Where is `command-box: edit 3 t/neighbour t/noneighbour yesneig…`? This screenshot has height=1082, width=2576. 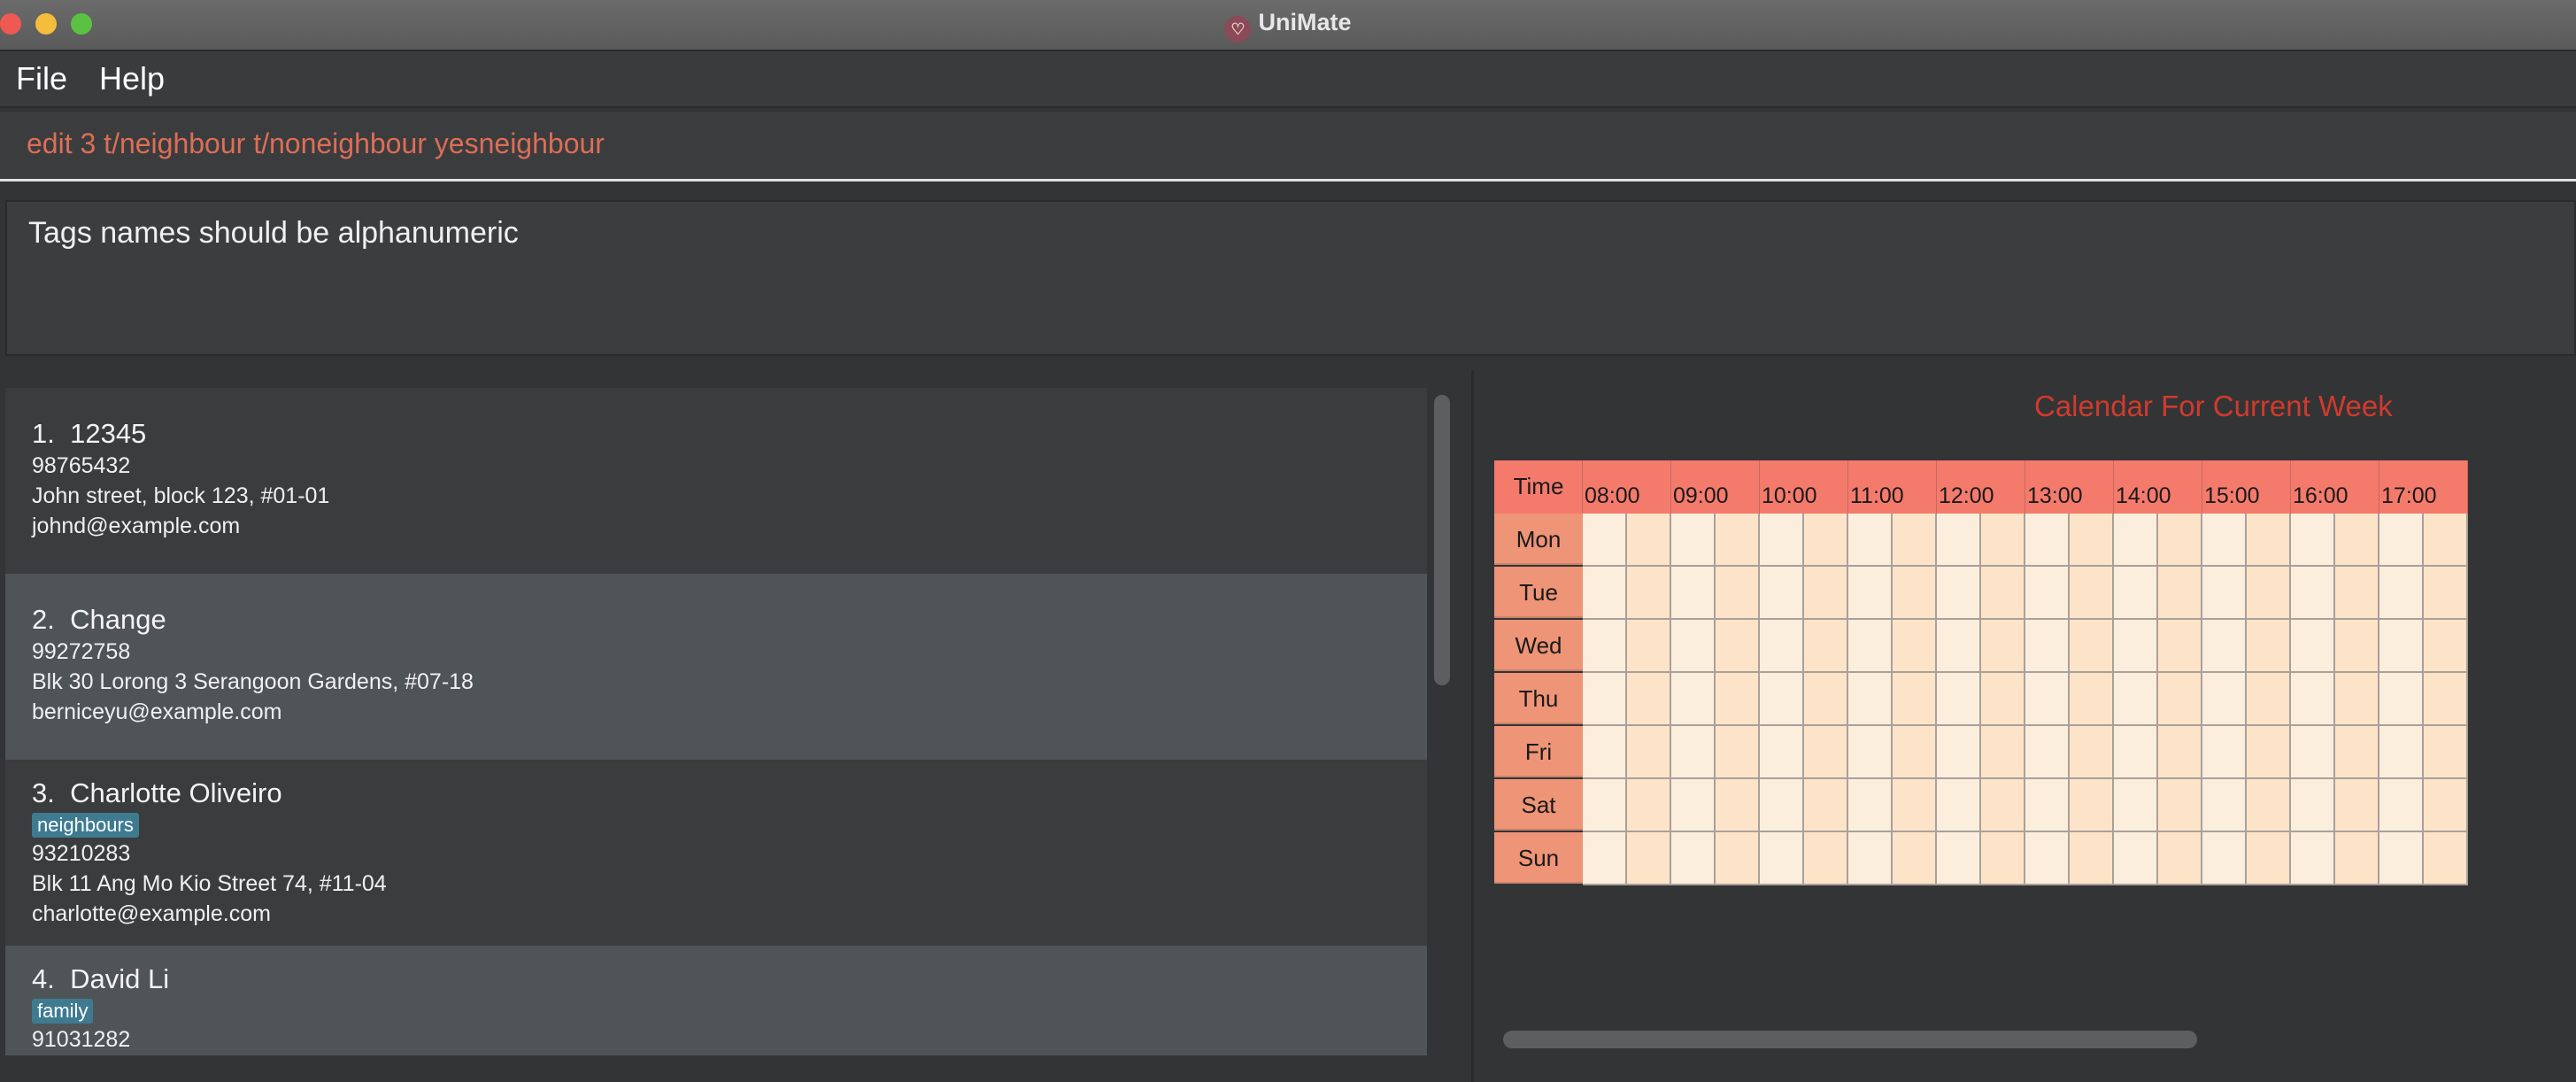
command-box: edit 3 t/neighbour t/noneighbour yesneig… is located at coordinates (1288, 147).